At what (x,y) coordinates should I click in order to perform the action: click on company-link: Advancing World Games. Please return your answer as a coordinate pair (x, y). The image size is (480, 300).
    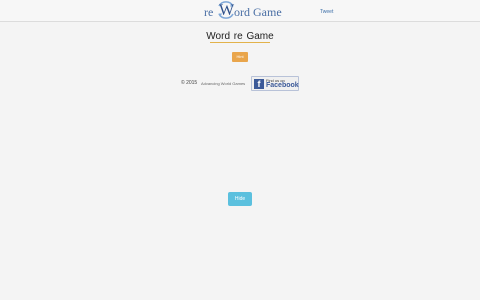
    Looking at the image, I should click on (223, 83).